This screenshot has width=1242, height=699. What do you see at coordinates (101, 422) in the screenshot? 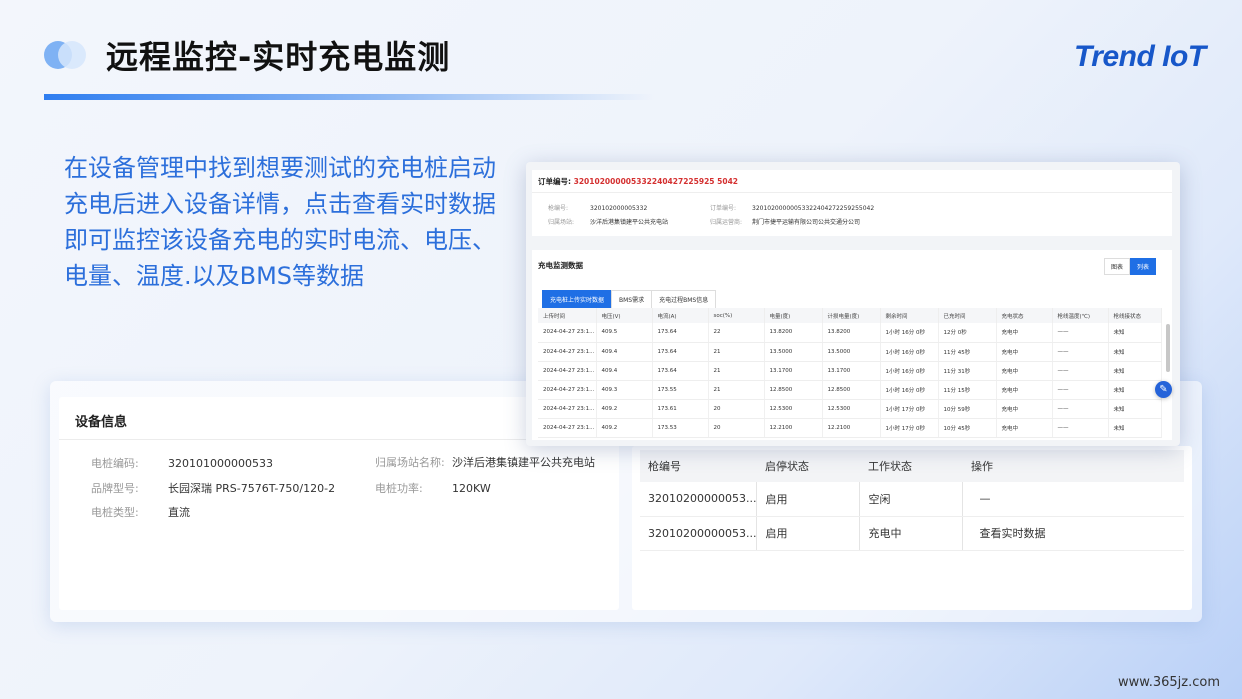
I see `device-info-title: 设备信息` at bounding box center [101, 422].